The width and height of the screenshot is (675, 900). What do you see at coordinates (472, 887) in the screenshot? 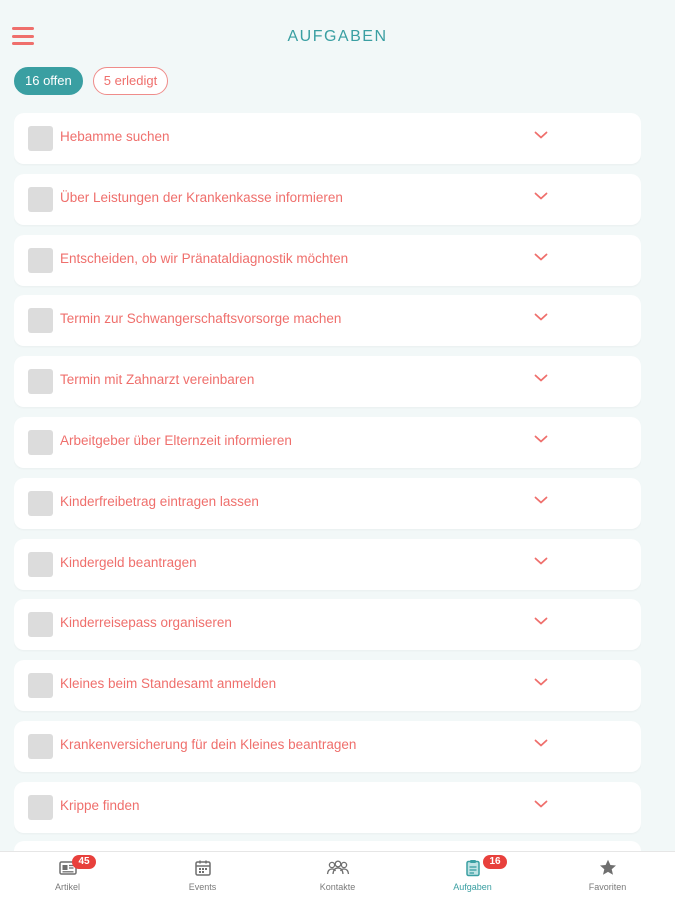
I see `tab-label: Aufgaben` at bounding box center [472, 887].